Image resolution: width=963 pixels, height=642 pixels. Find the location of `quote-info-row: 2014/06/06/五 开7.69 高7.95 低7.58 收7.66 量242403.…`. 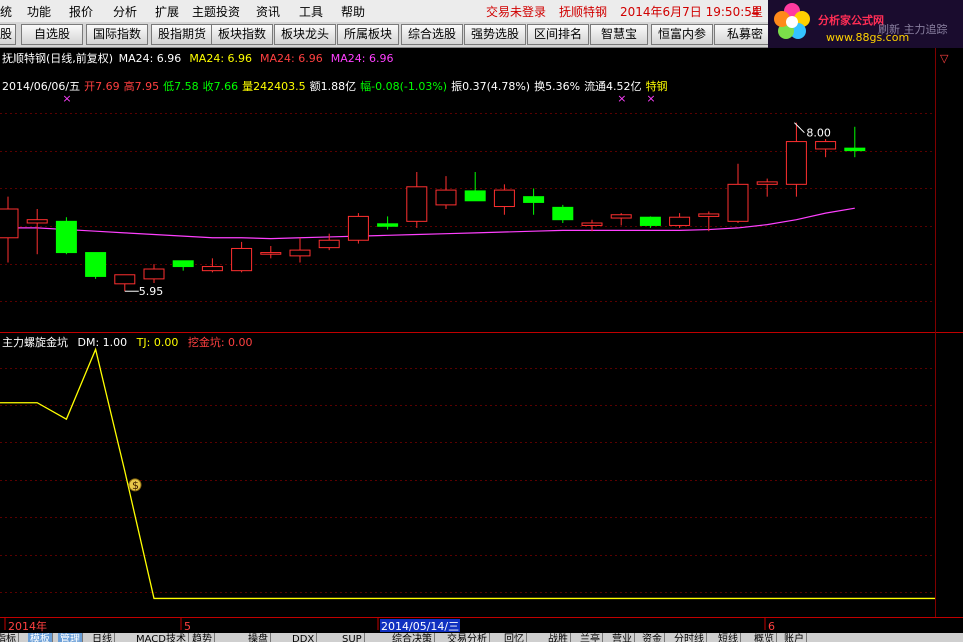

quote-info-row: 2014/06/06/五 开7.69 高7.95 低7.58 收7.66 量242403.… is located at coordinates (335, 86).